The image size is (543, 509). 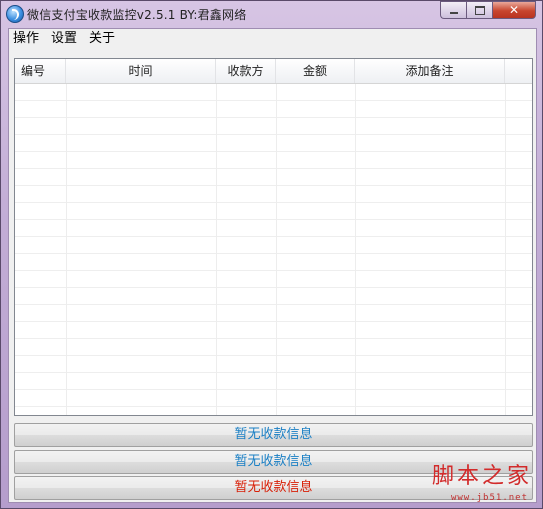 What do you see at coordinates (430, 71) in the screenshot?
I see `column-note: 添加备注` at bounding box center [430, 71].